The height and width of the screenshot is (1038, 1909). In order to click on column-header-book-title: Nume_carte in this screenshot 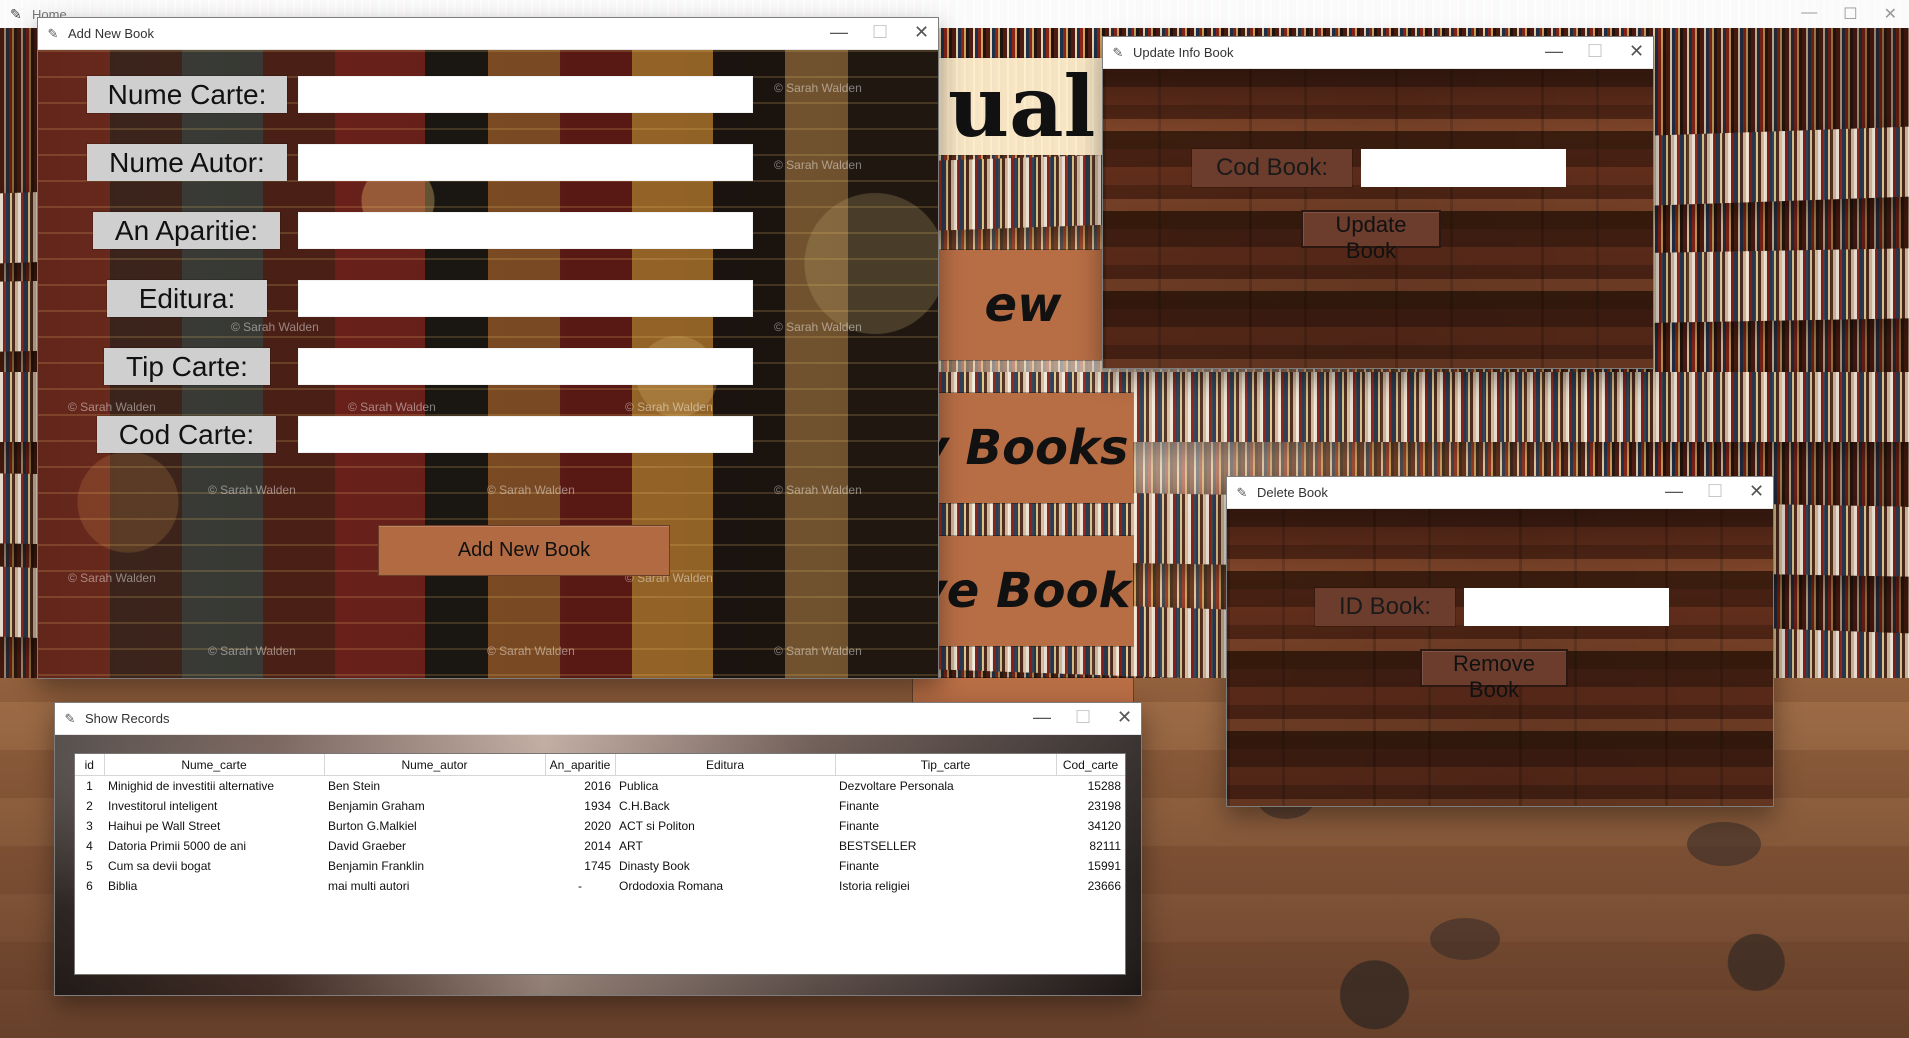, I will do `click(214, 765)`.